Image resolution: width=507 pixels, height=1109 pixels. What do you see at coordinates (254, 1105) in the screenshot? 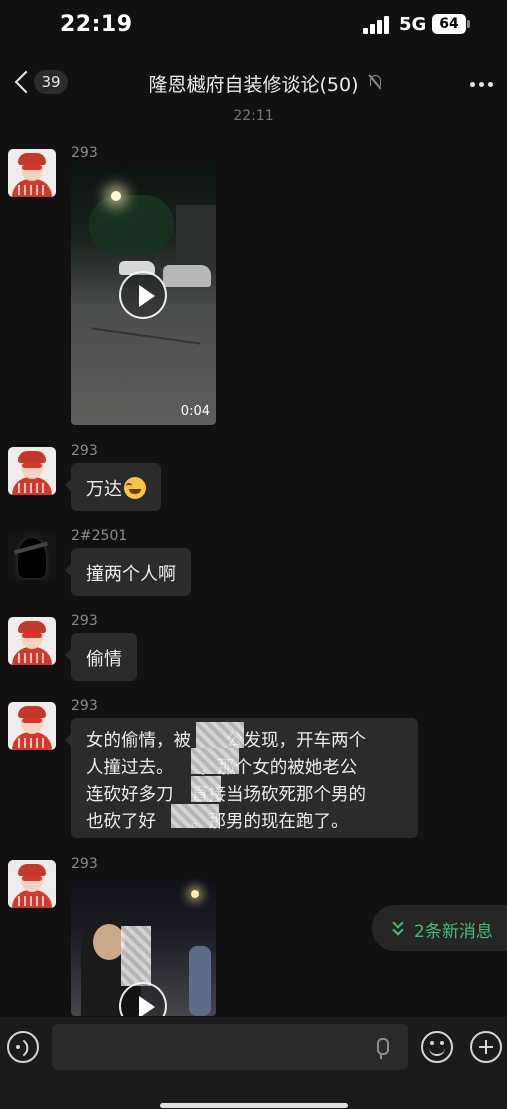
I see `home-indicator` at bounding box center [254, 1105].